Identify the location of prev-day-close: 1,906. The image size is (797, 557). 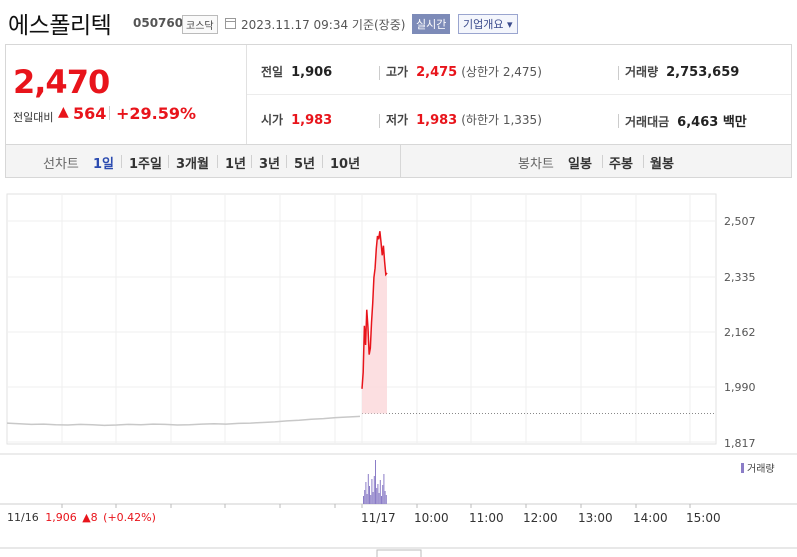
(61, 517).